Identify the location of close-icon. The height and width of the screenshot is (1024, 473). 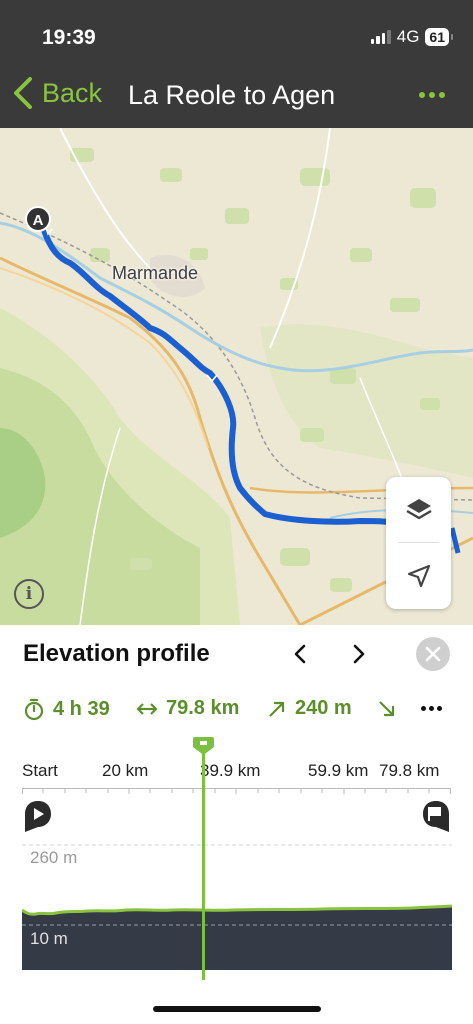
(433, 654).